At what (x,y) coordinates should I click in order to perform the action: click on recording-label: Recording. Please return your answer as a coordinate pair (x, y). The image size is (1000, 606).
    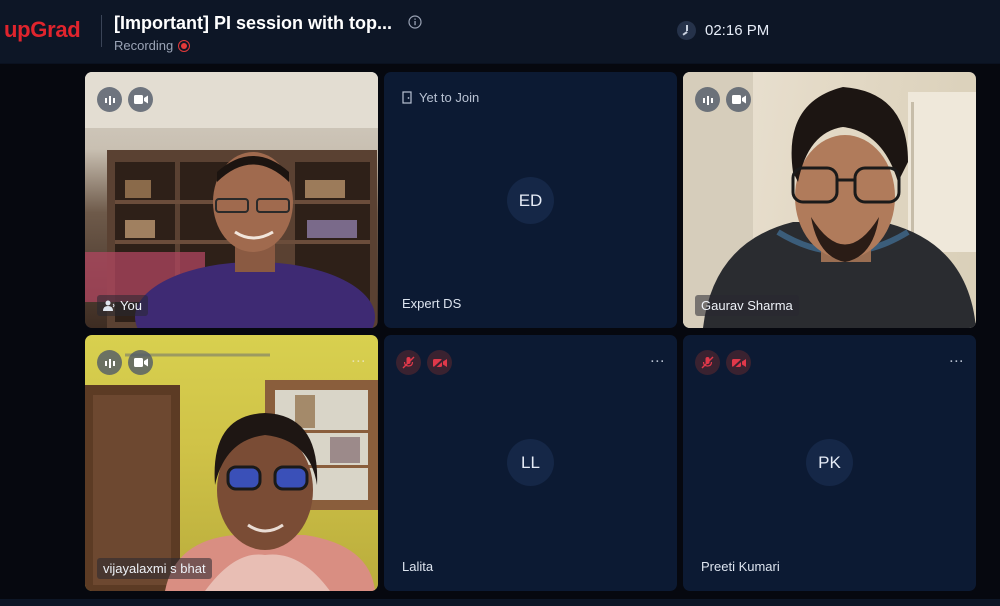
    Looking at the image, I should click on (144, 45).